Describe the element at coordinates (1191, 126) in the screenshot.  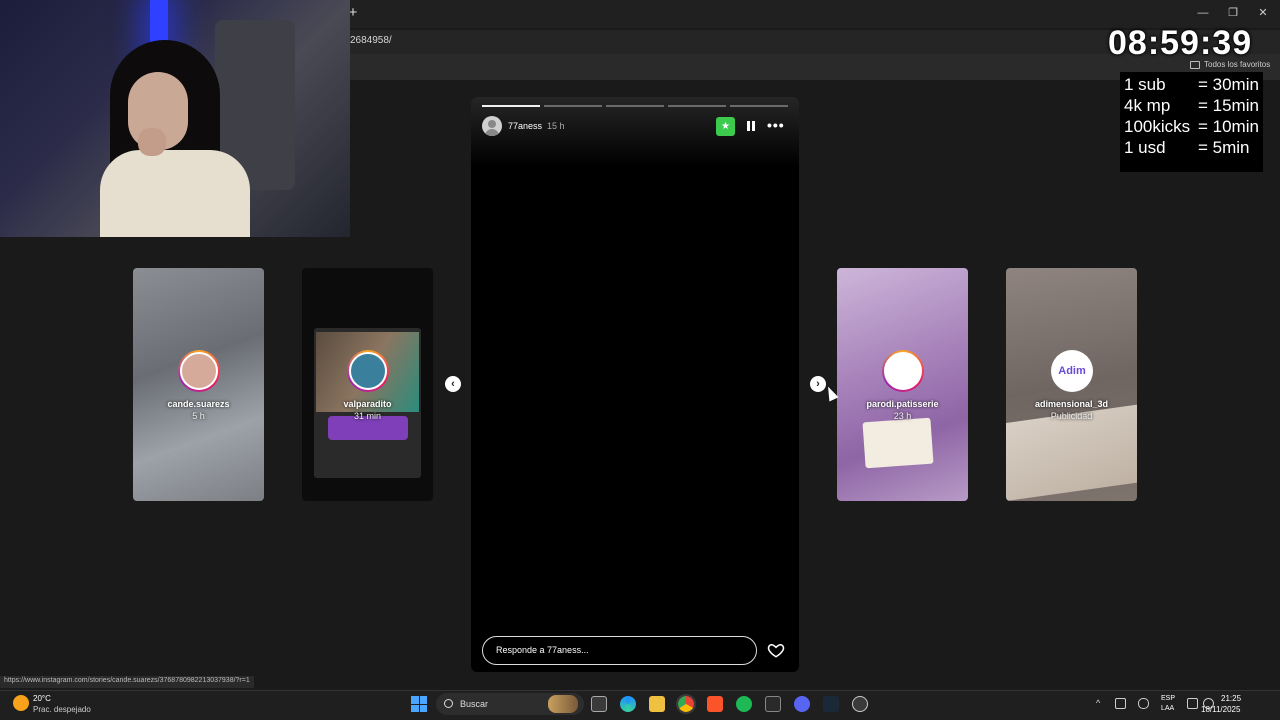
I see `rule-row: 100kicks = 10min` at that location.